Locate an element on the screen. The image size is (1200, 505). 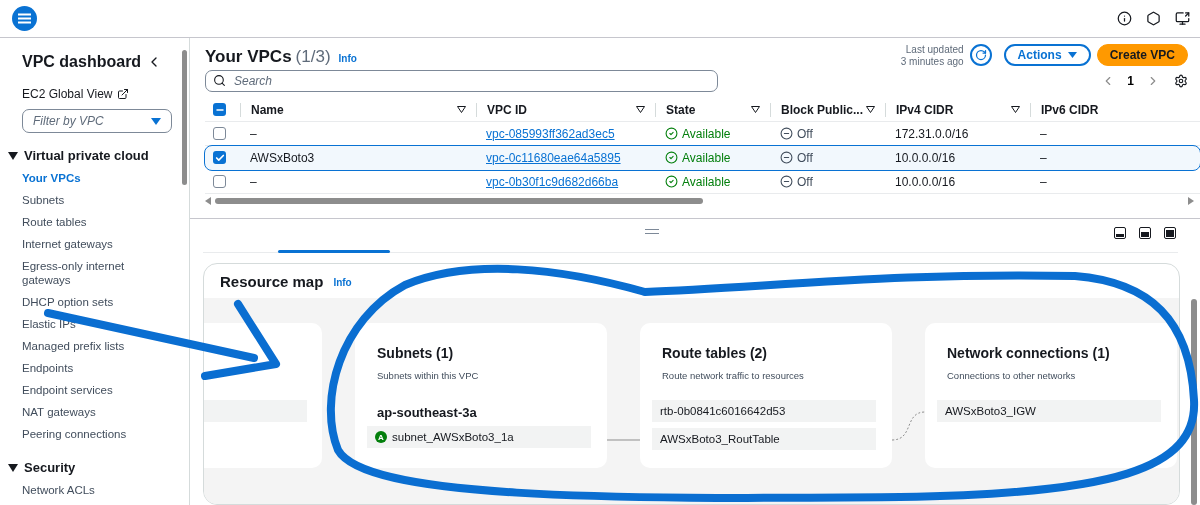
nav-item: Network ACLs is located at coordinates (82, 490).